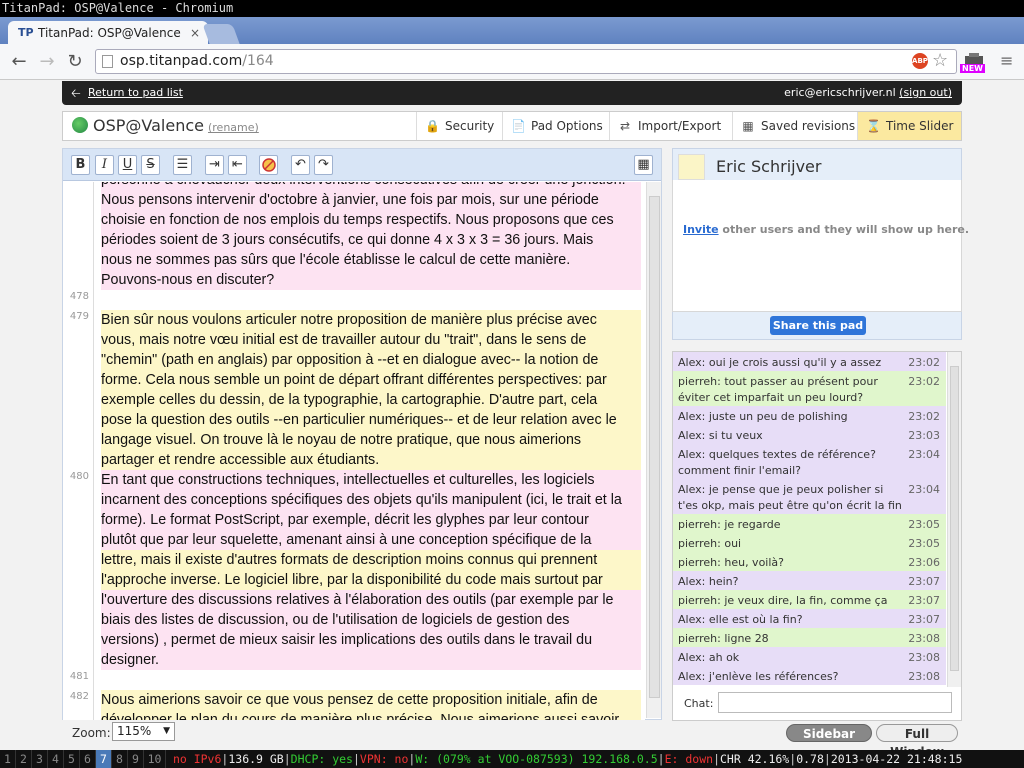 This screenshot has height=768, width=1024. Describe the element at coordinates (808, 126) in the screenshot. I see `saved-revisions-label: Saved revisions` at that location.